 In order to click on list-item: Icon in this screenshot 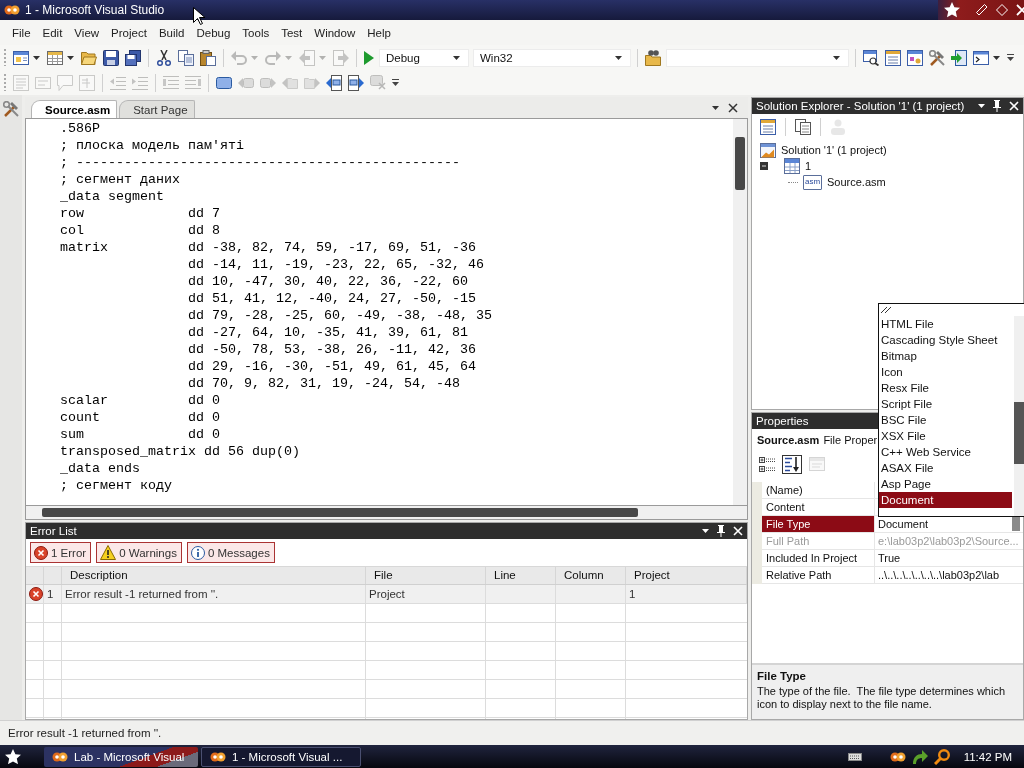, I will do `click(945, 372)`.